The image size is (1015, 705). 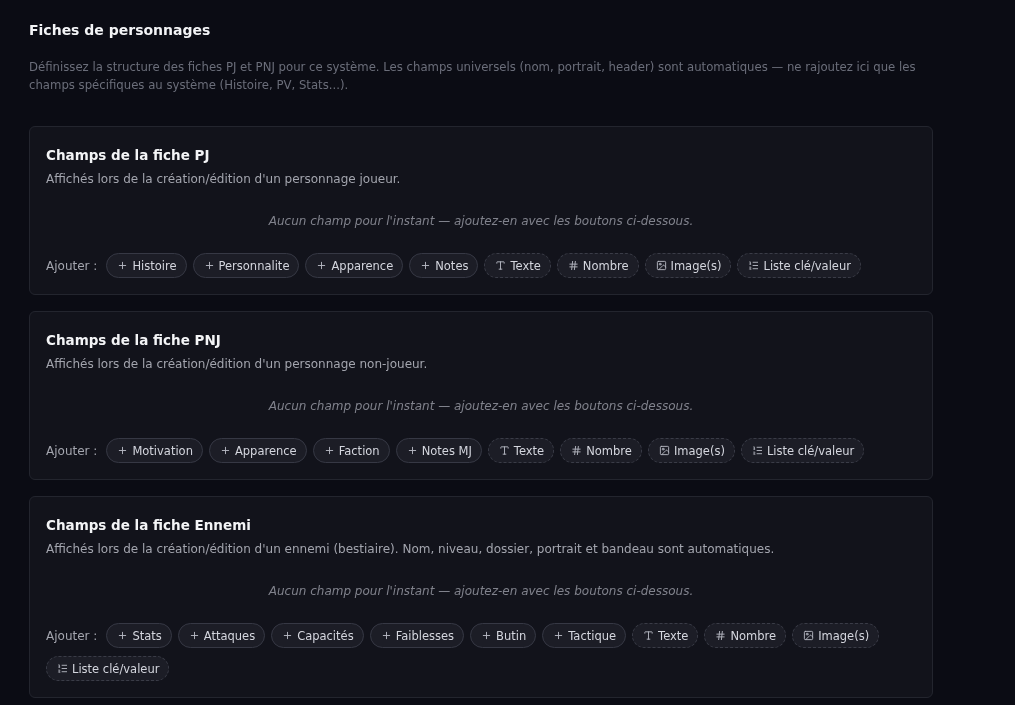 What do you see at coordinates (411, 549) in the screenshot?
I see `section-subtitle: Affichés lors de la création/édition d'un ennemi (bestiaire). Nom, niveau, dossier, portrait et bandeau sont automatiques.` at bounding box center [411, 549].